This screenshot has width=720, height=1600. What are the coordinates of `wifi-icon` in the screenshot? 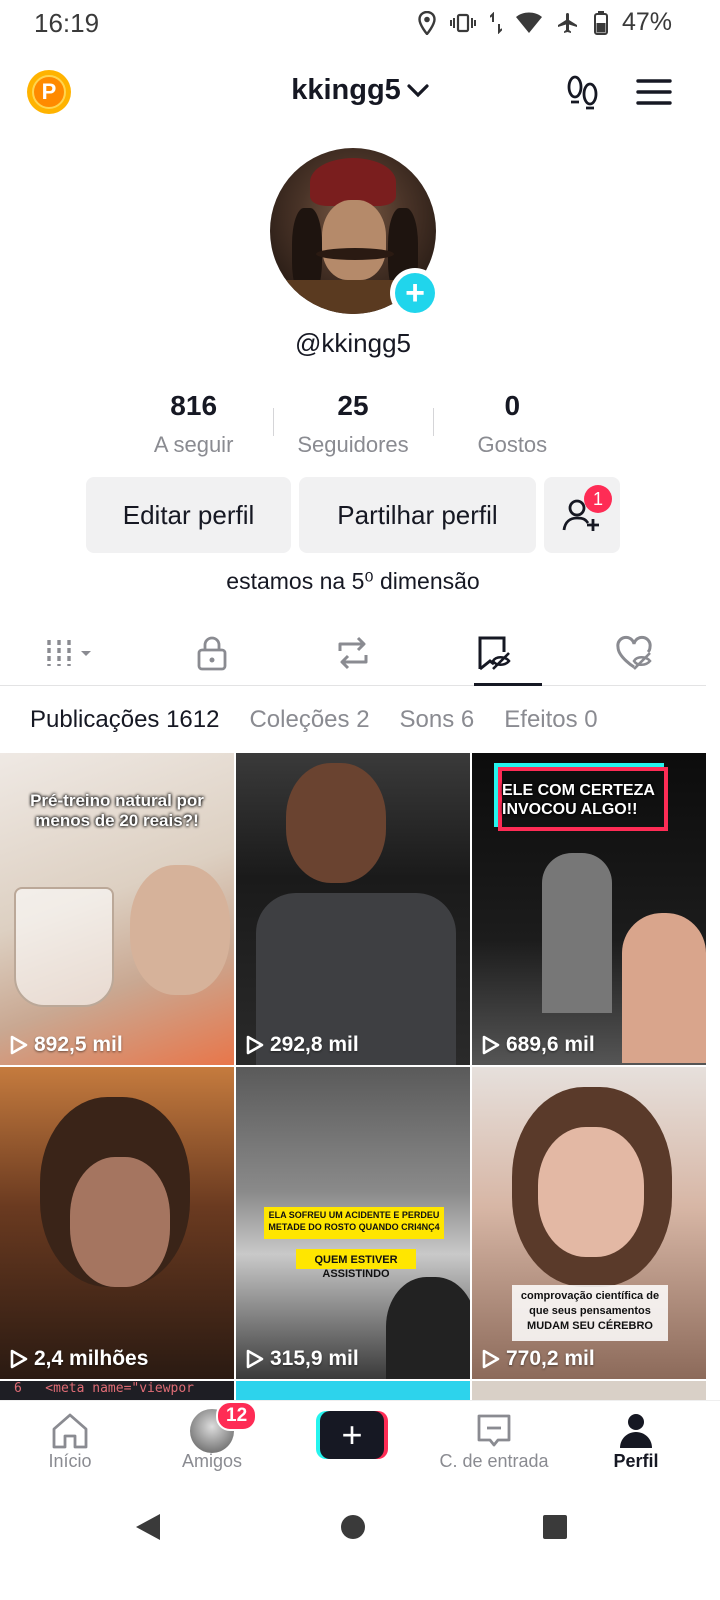 It's located at (528, 22).